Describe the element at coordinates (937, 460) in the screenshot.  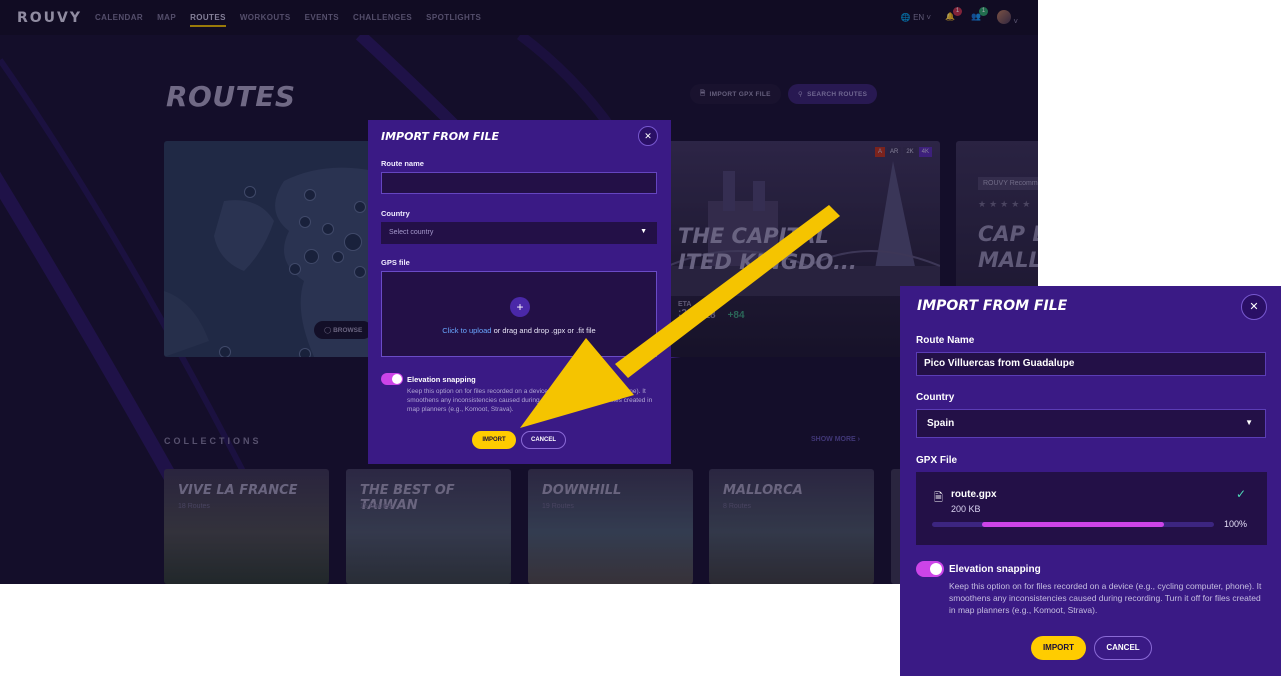
I see `gpx-file-label: GPX File` at that location.